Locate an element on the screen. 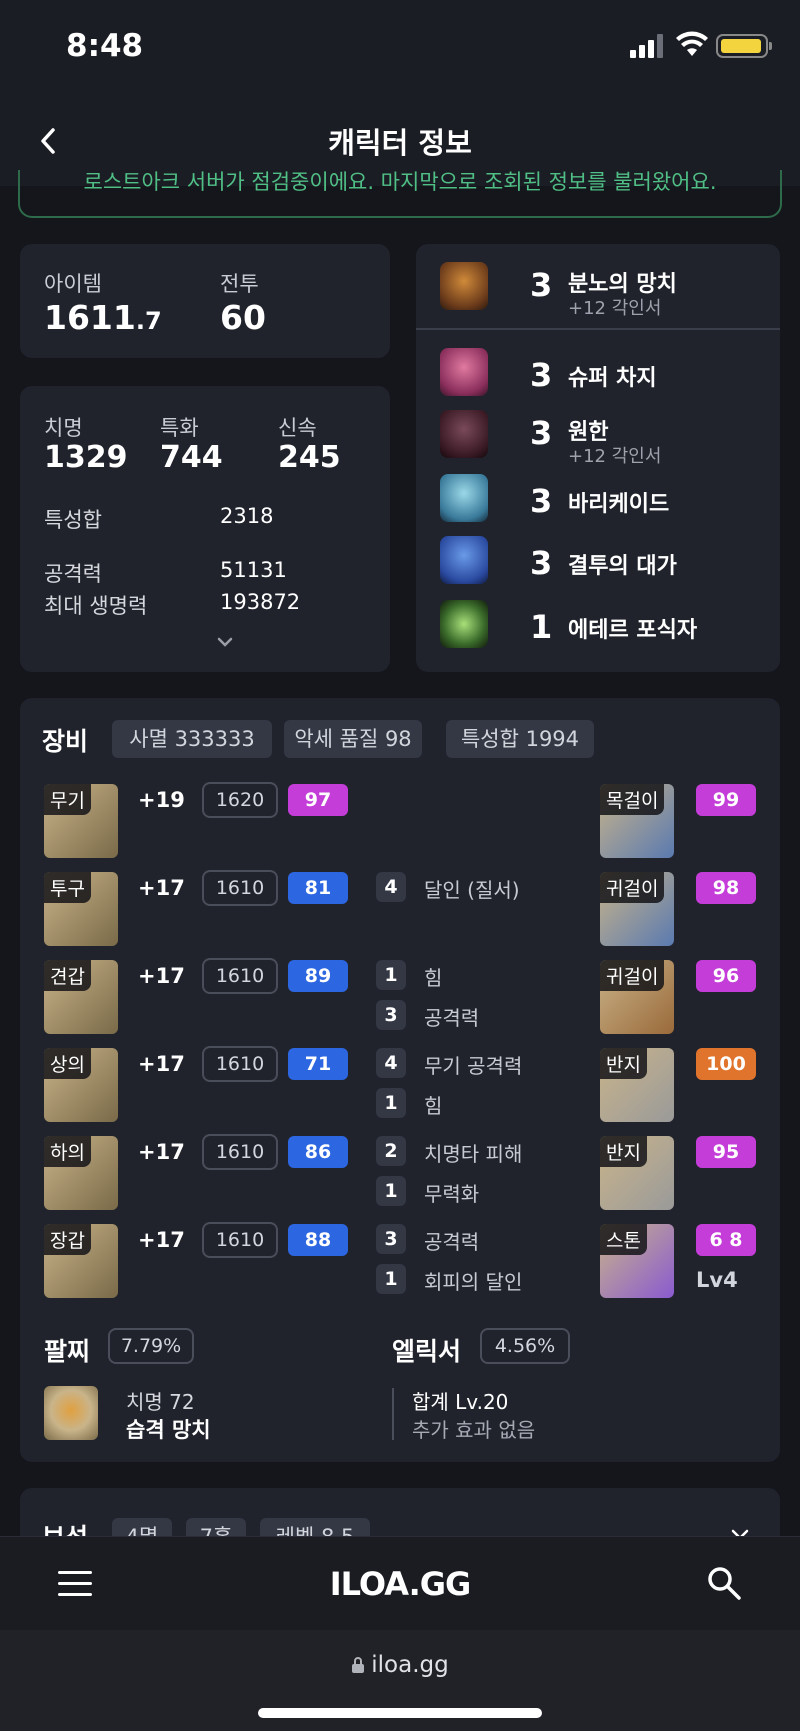  shoulder-slot: 견갑 is located at coordinates (81, 997).